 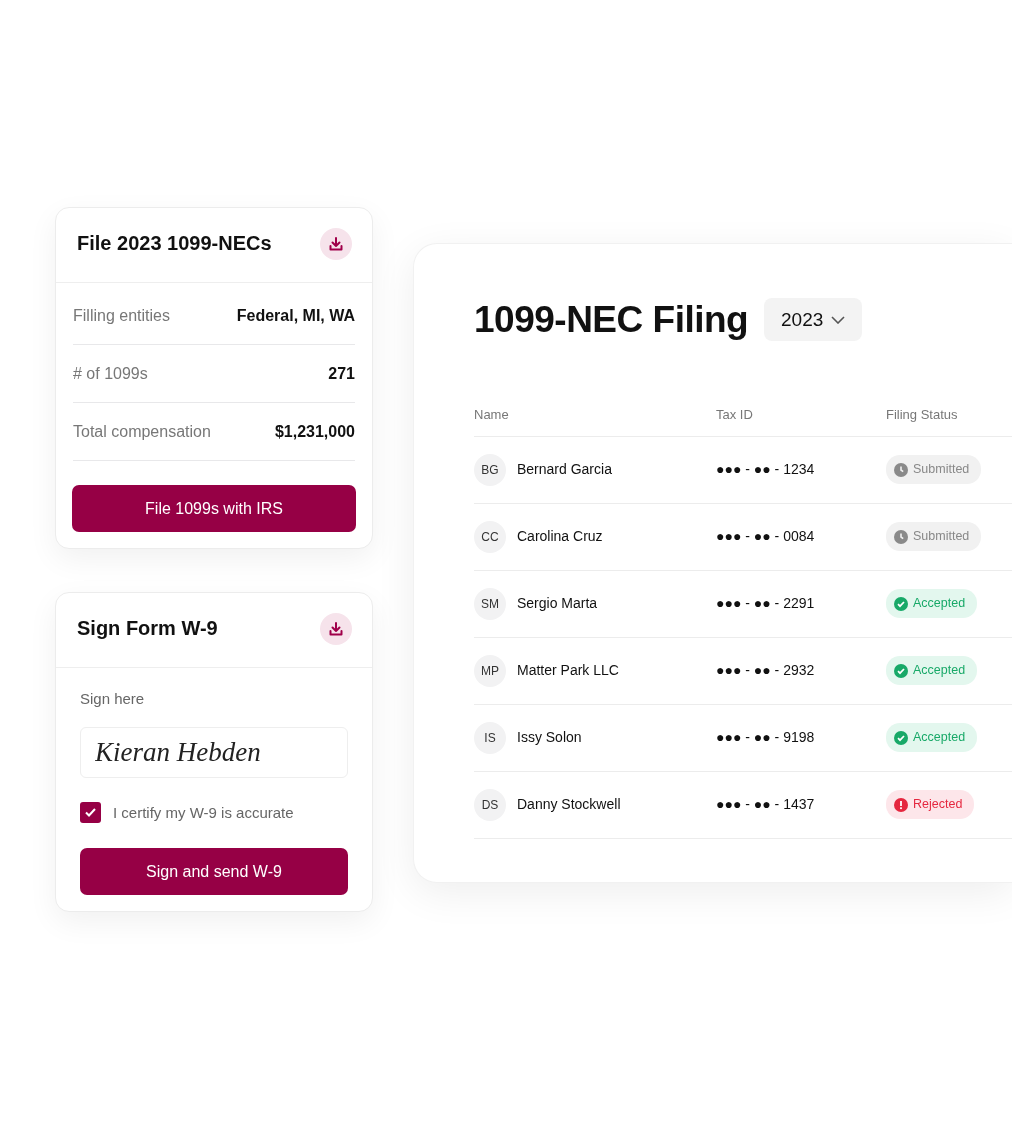 I want to click on person-name: Bernard Garcia, so click(x=564, y=469).